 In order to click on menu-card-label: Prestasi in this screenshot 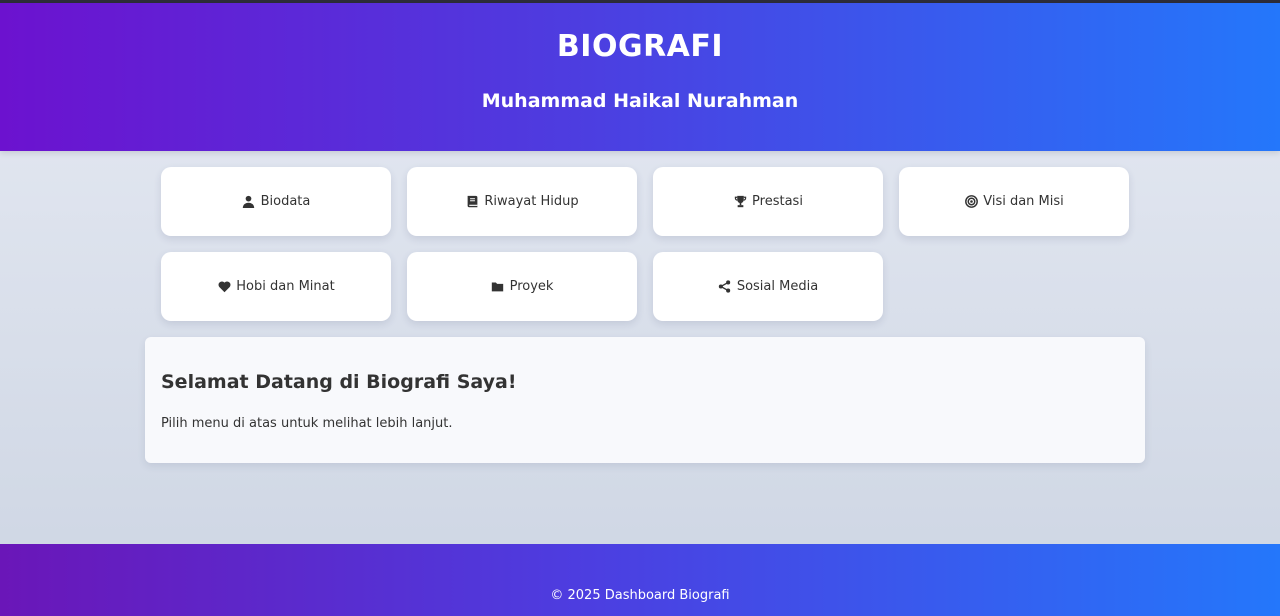, I will do `click(777, 201)`.